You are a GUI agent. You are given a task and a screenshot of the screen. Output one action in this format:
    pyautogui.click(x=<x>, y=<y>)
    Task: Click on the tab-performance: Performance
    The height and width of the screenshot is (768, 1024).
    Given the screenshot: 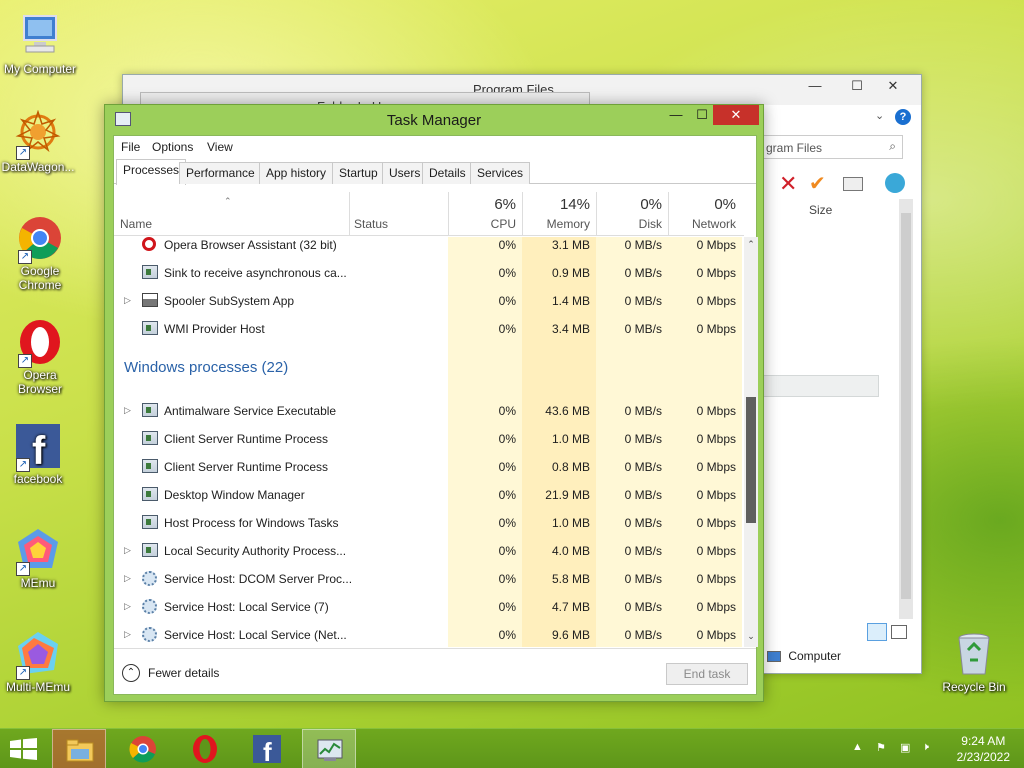 What is the action you would take?
    pyautogui.click(x=220, y=173)
    